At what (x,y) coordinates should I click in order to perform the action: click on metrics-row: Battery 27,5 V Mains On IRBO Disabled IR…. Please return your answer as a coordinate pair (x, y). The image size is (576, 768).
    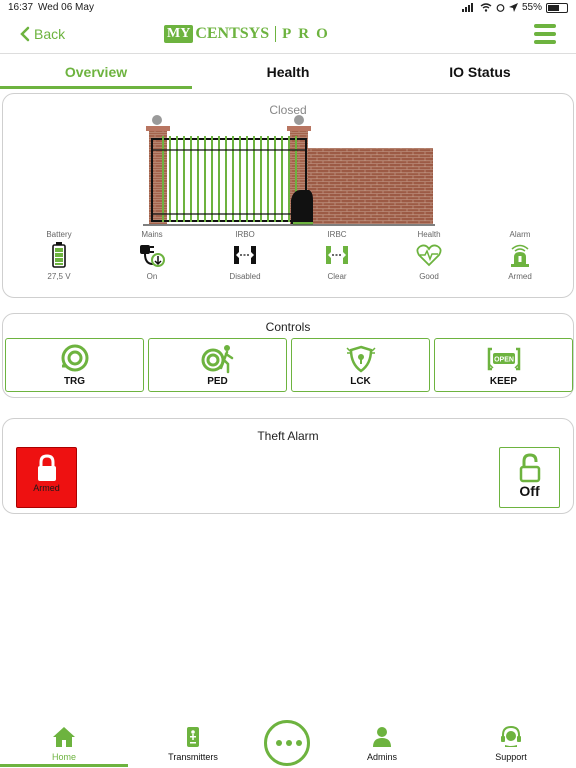
    Looking at the image, I should click on (288, 260).